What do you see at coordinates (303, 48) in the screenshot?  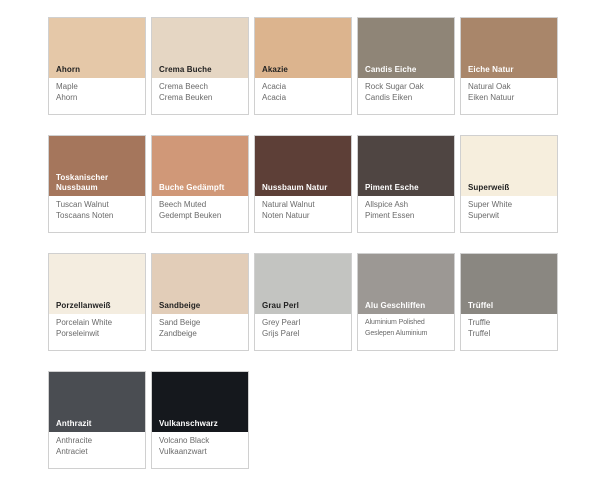 I see `swatch-color: Akazie` at bounding box center [303, 48].